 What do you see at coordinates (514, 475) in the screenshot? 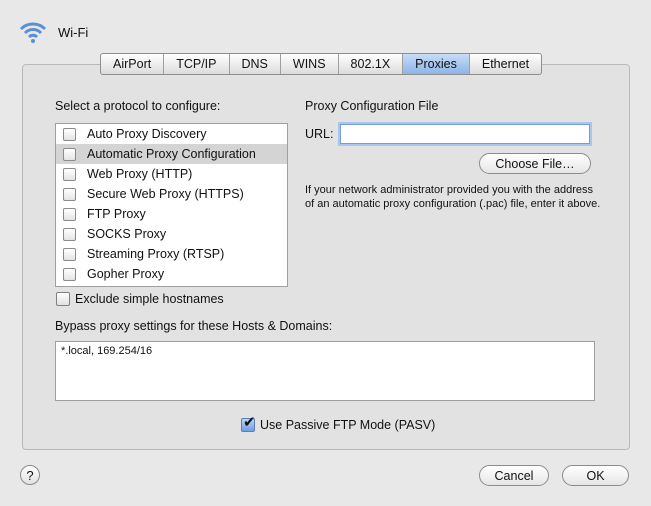
I see `cancel-button: Cancel` at bounding box center [514, 475].